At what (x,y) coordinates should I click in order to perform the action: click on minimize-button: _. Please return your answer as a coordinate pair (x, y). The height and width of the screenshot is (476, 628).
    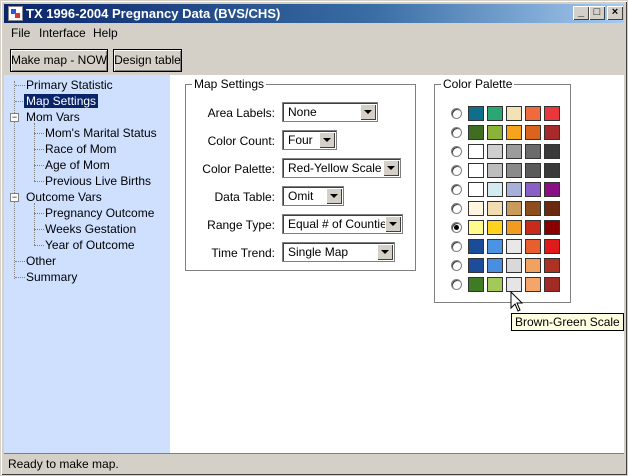
    Looking at the image, I should click on (581, 13).